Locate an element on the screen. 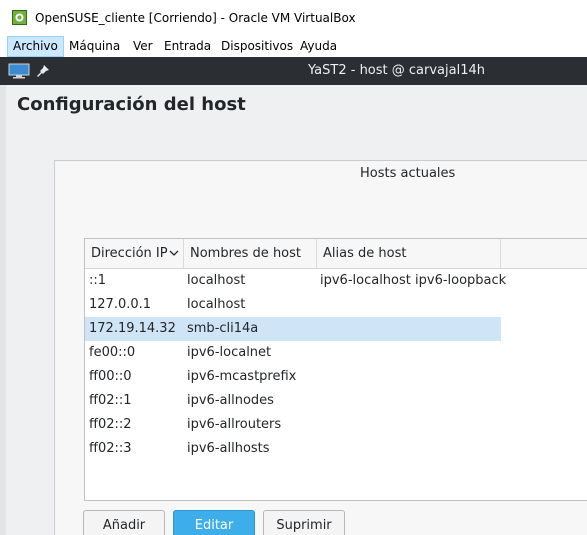 The width and height of the screenshot is (587, 535). menu-entrada: Entrada is located at coordinates (187, 46).